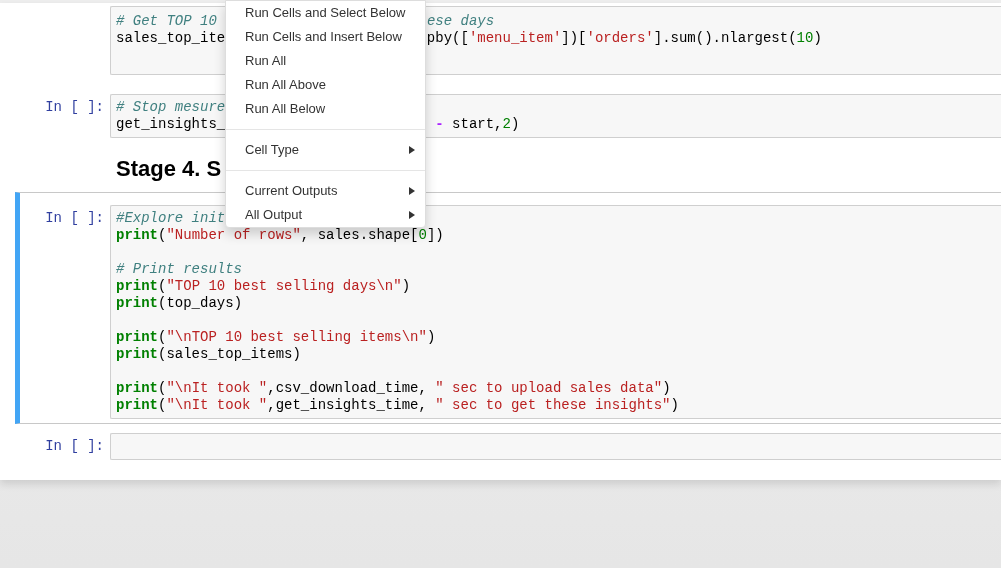  What do you see at coordinates (263, 286) in the screenshot?
I see `code-text: print("TOP 10 best selling days\n")` at bounding box center [263, 286].